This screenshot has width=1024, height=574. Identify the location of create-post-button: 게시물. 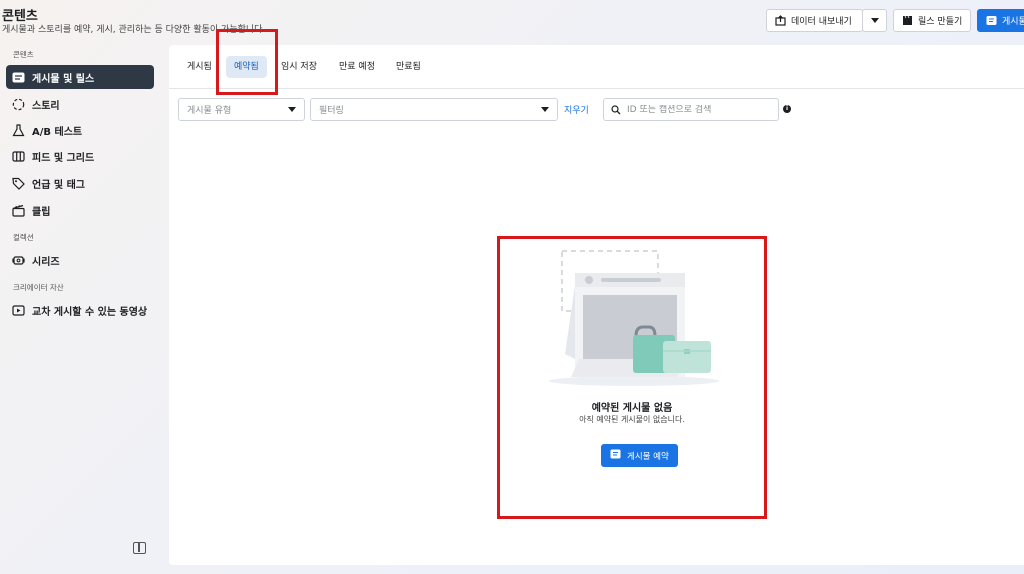
(1000, 20).